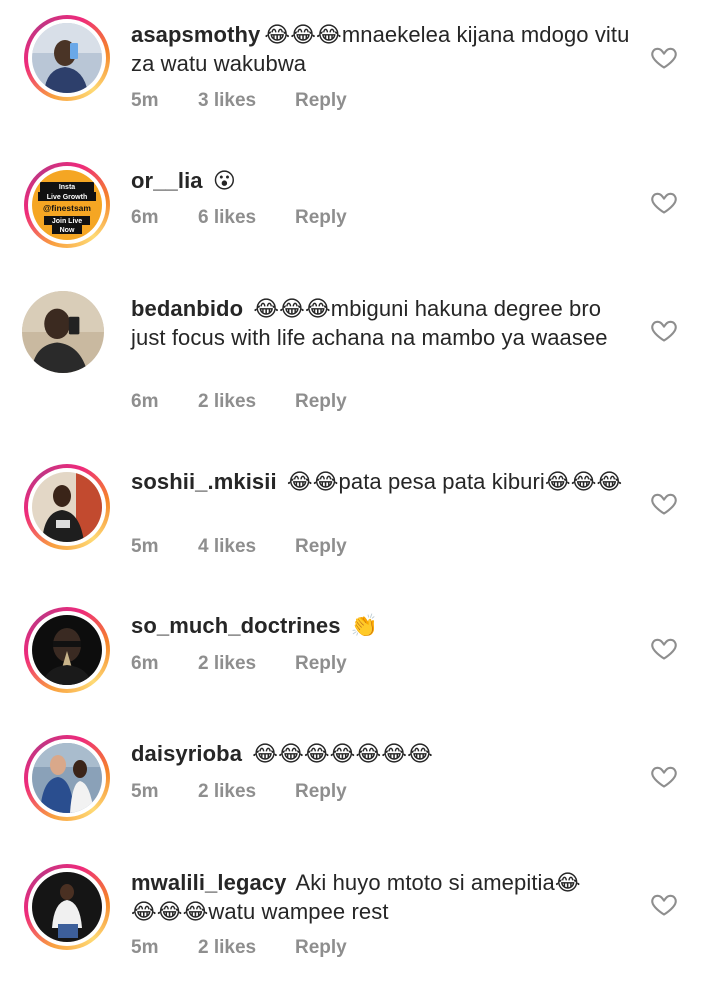 The width and height of the screenshot is (720, 1005). Describe the element at coordinates (342, 754) in the screenshot. I see `comment-emoji: 😂😂😂😂😂😂😂` at that location.